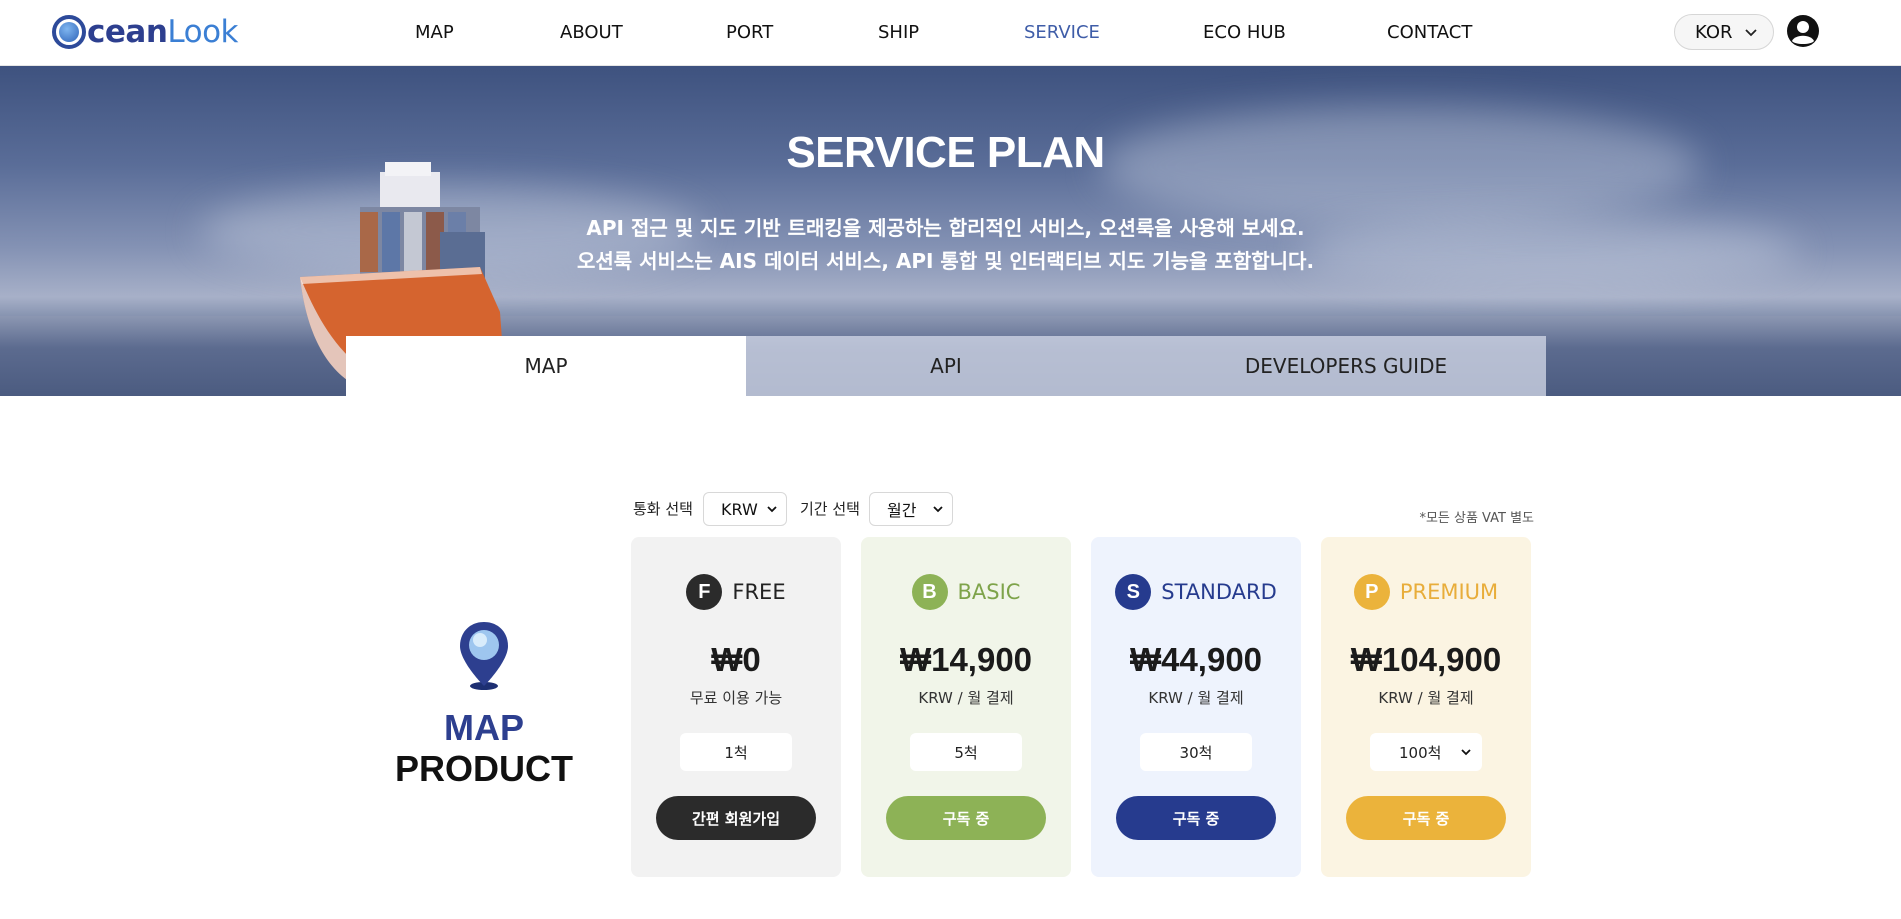 Image resolution: width=1901 pixels, height=919 pixels. Describe the element at coordinates (591, 32) in the screenshot. I see `nav-about: ABOUT` at that location.